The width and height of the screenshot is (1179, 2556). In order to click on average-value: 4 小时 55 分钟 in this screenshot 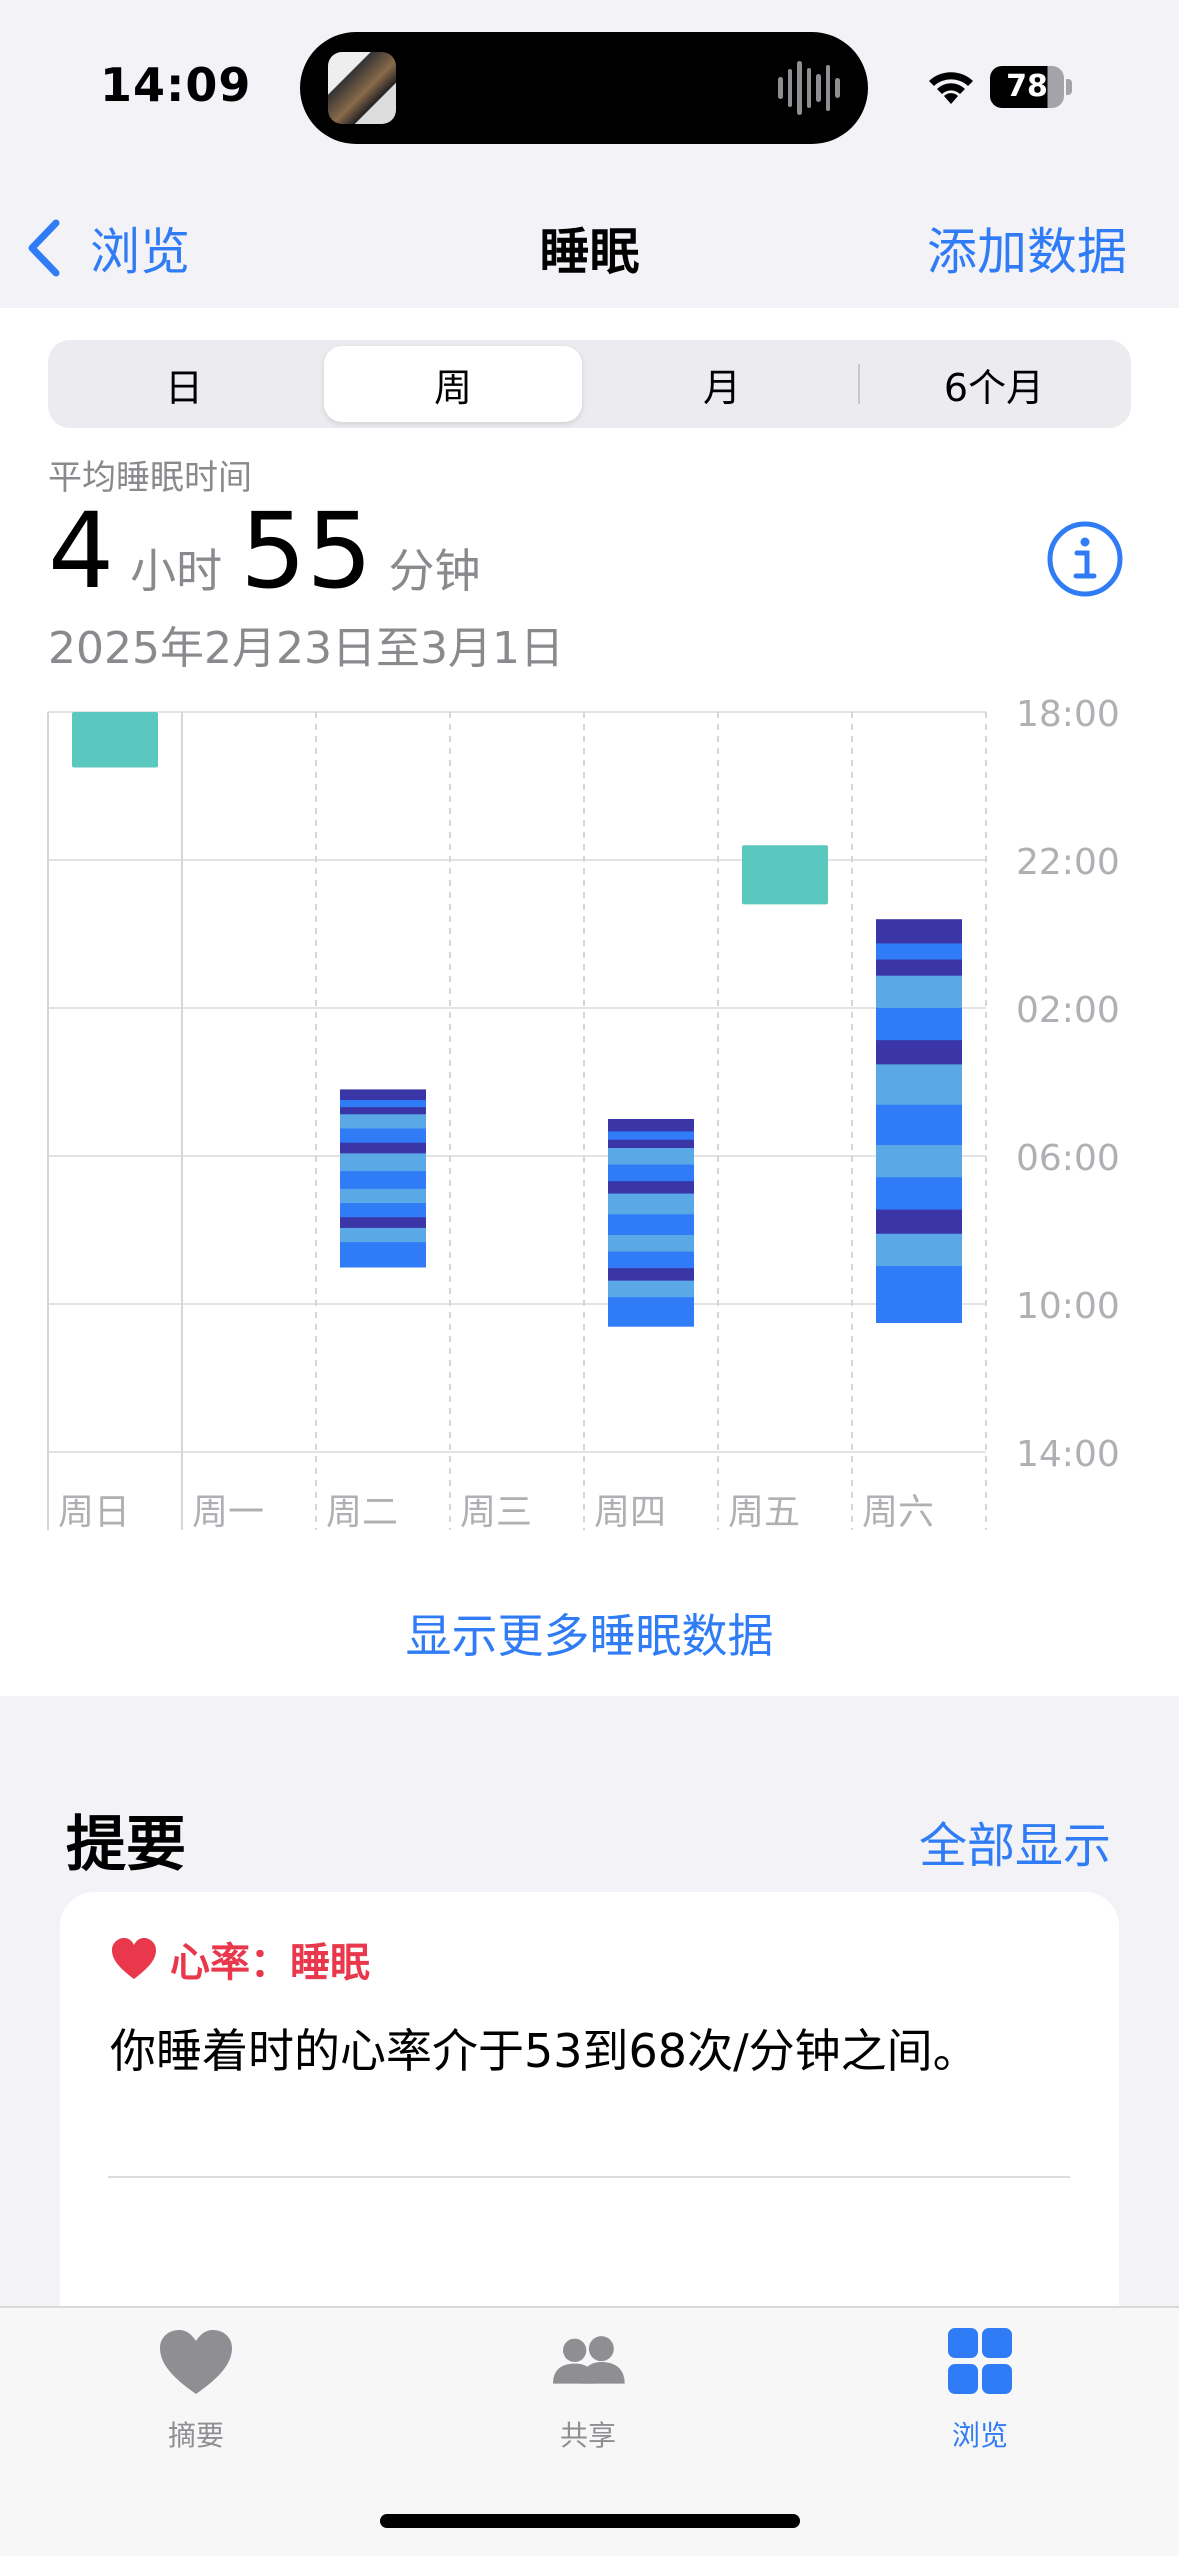, I will do `click(273, 551)`.